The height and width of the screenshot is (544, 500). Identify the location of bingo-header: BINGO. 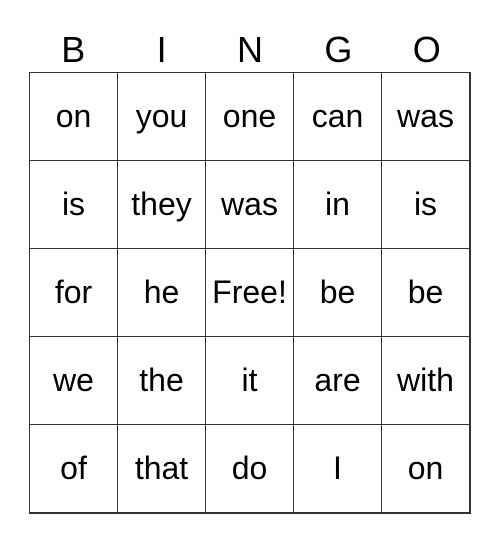
(250, 50).